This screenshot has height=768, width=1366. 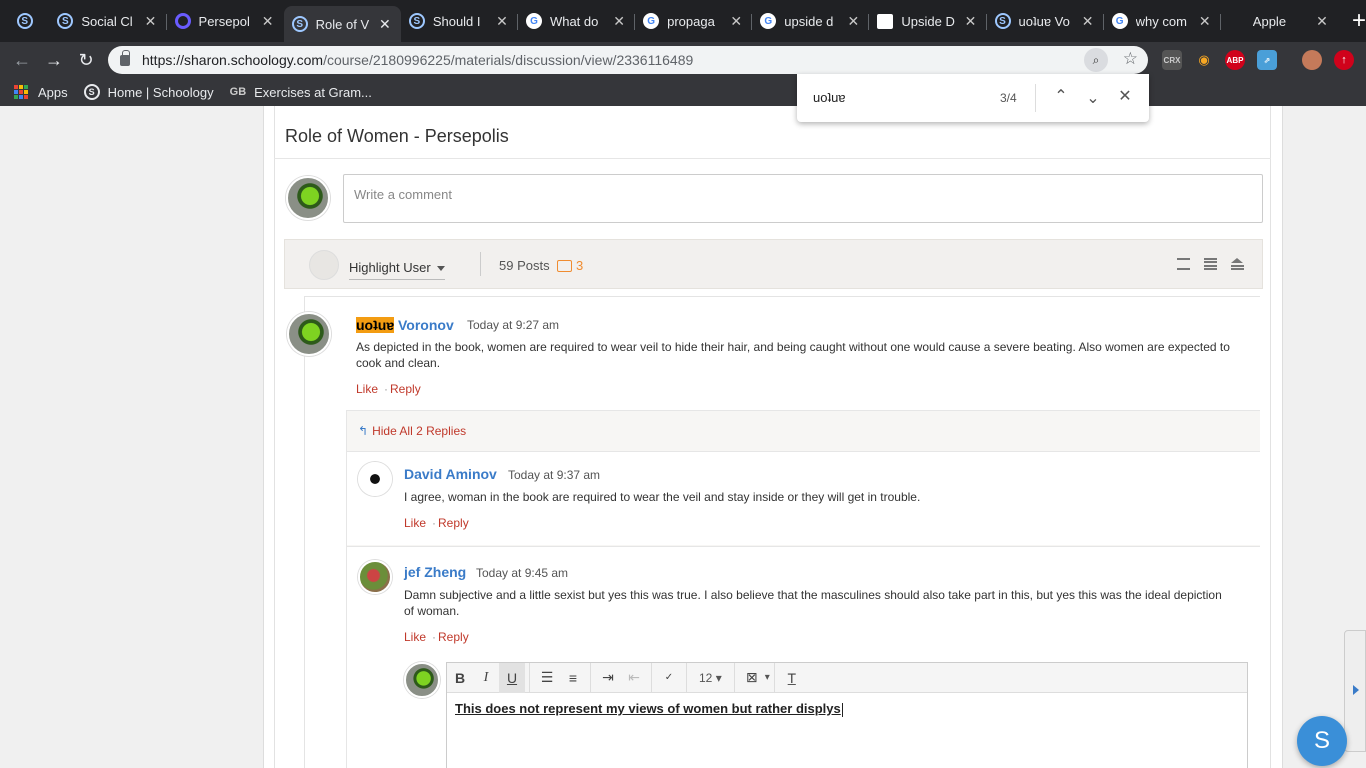 I want to click on find-in-page-icon: ⌕, so click(x=1096, y=60).